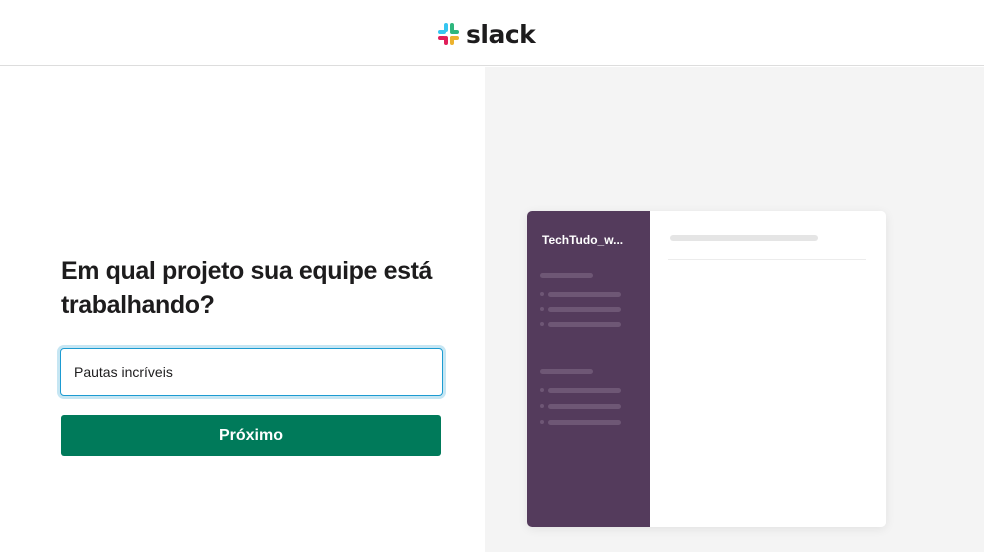 The image size is (984, 552). I want to click on main-placeholder-title, so click(744, 238).